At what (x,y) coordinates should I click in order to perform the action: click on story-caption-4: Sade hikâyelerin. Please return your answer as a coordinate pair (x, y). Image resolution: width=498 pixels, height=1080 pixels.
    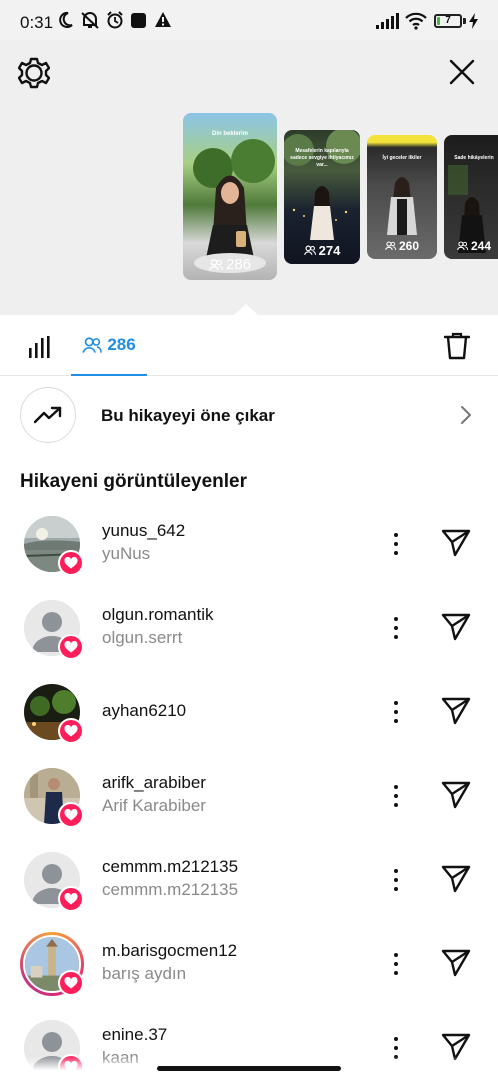
    Looking at the image, I should click on (474, 158).